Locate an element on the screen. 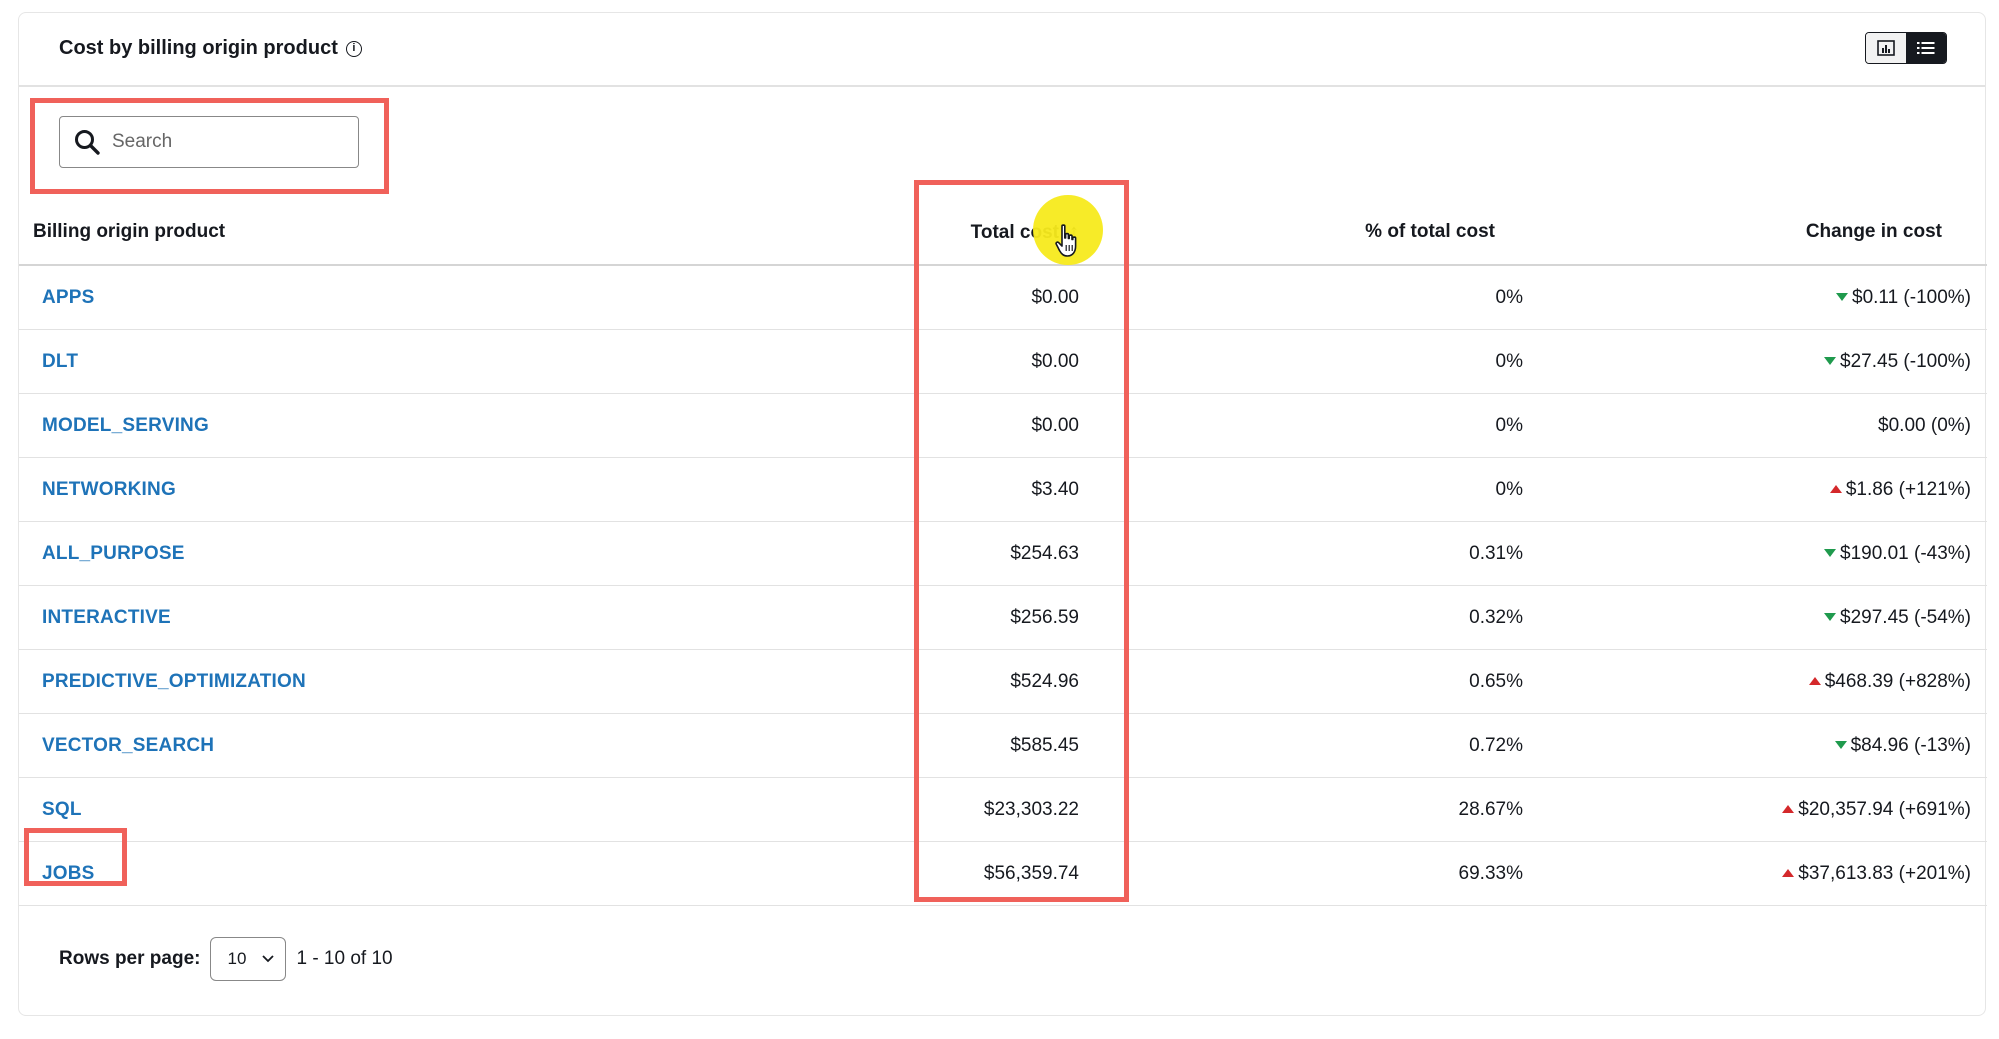 The height and width of the screenshot is (1039, 1999). column-header-change: Change in cost is located at coordinates (1755, 233).